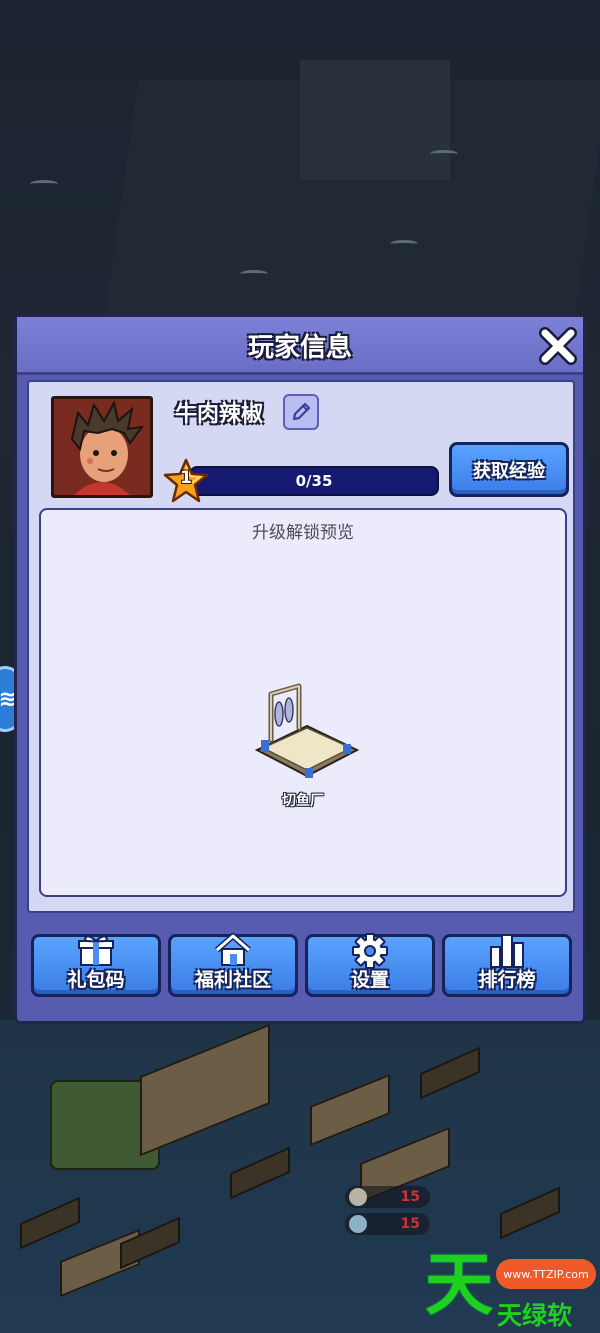 The width and height of the screenshot is (600, 1333). I want to click on avatar, so click(102, 447).